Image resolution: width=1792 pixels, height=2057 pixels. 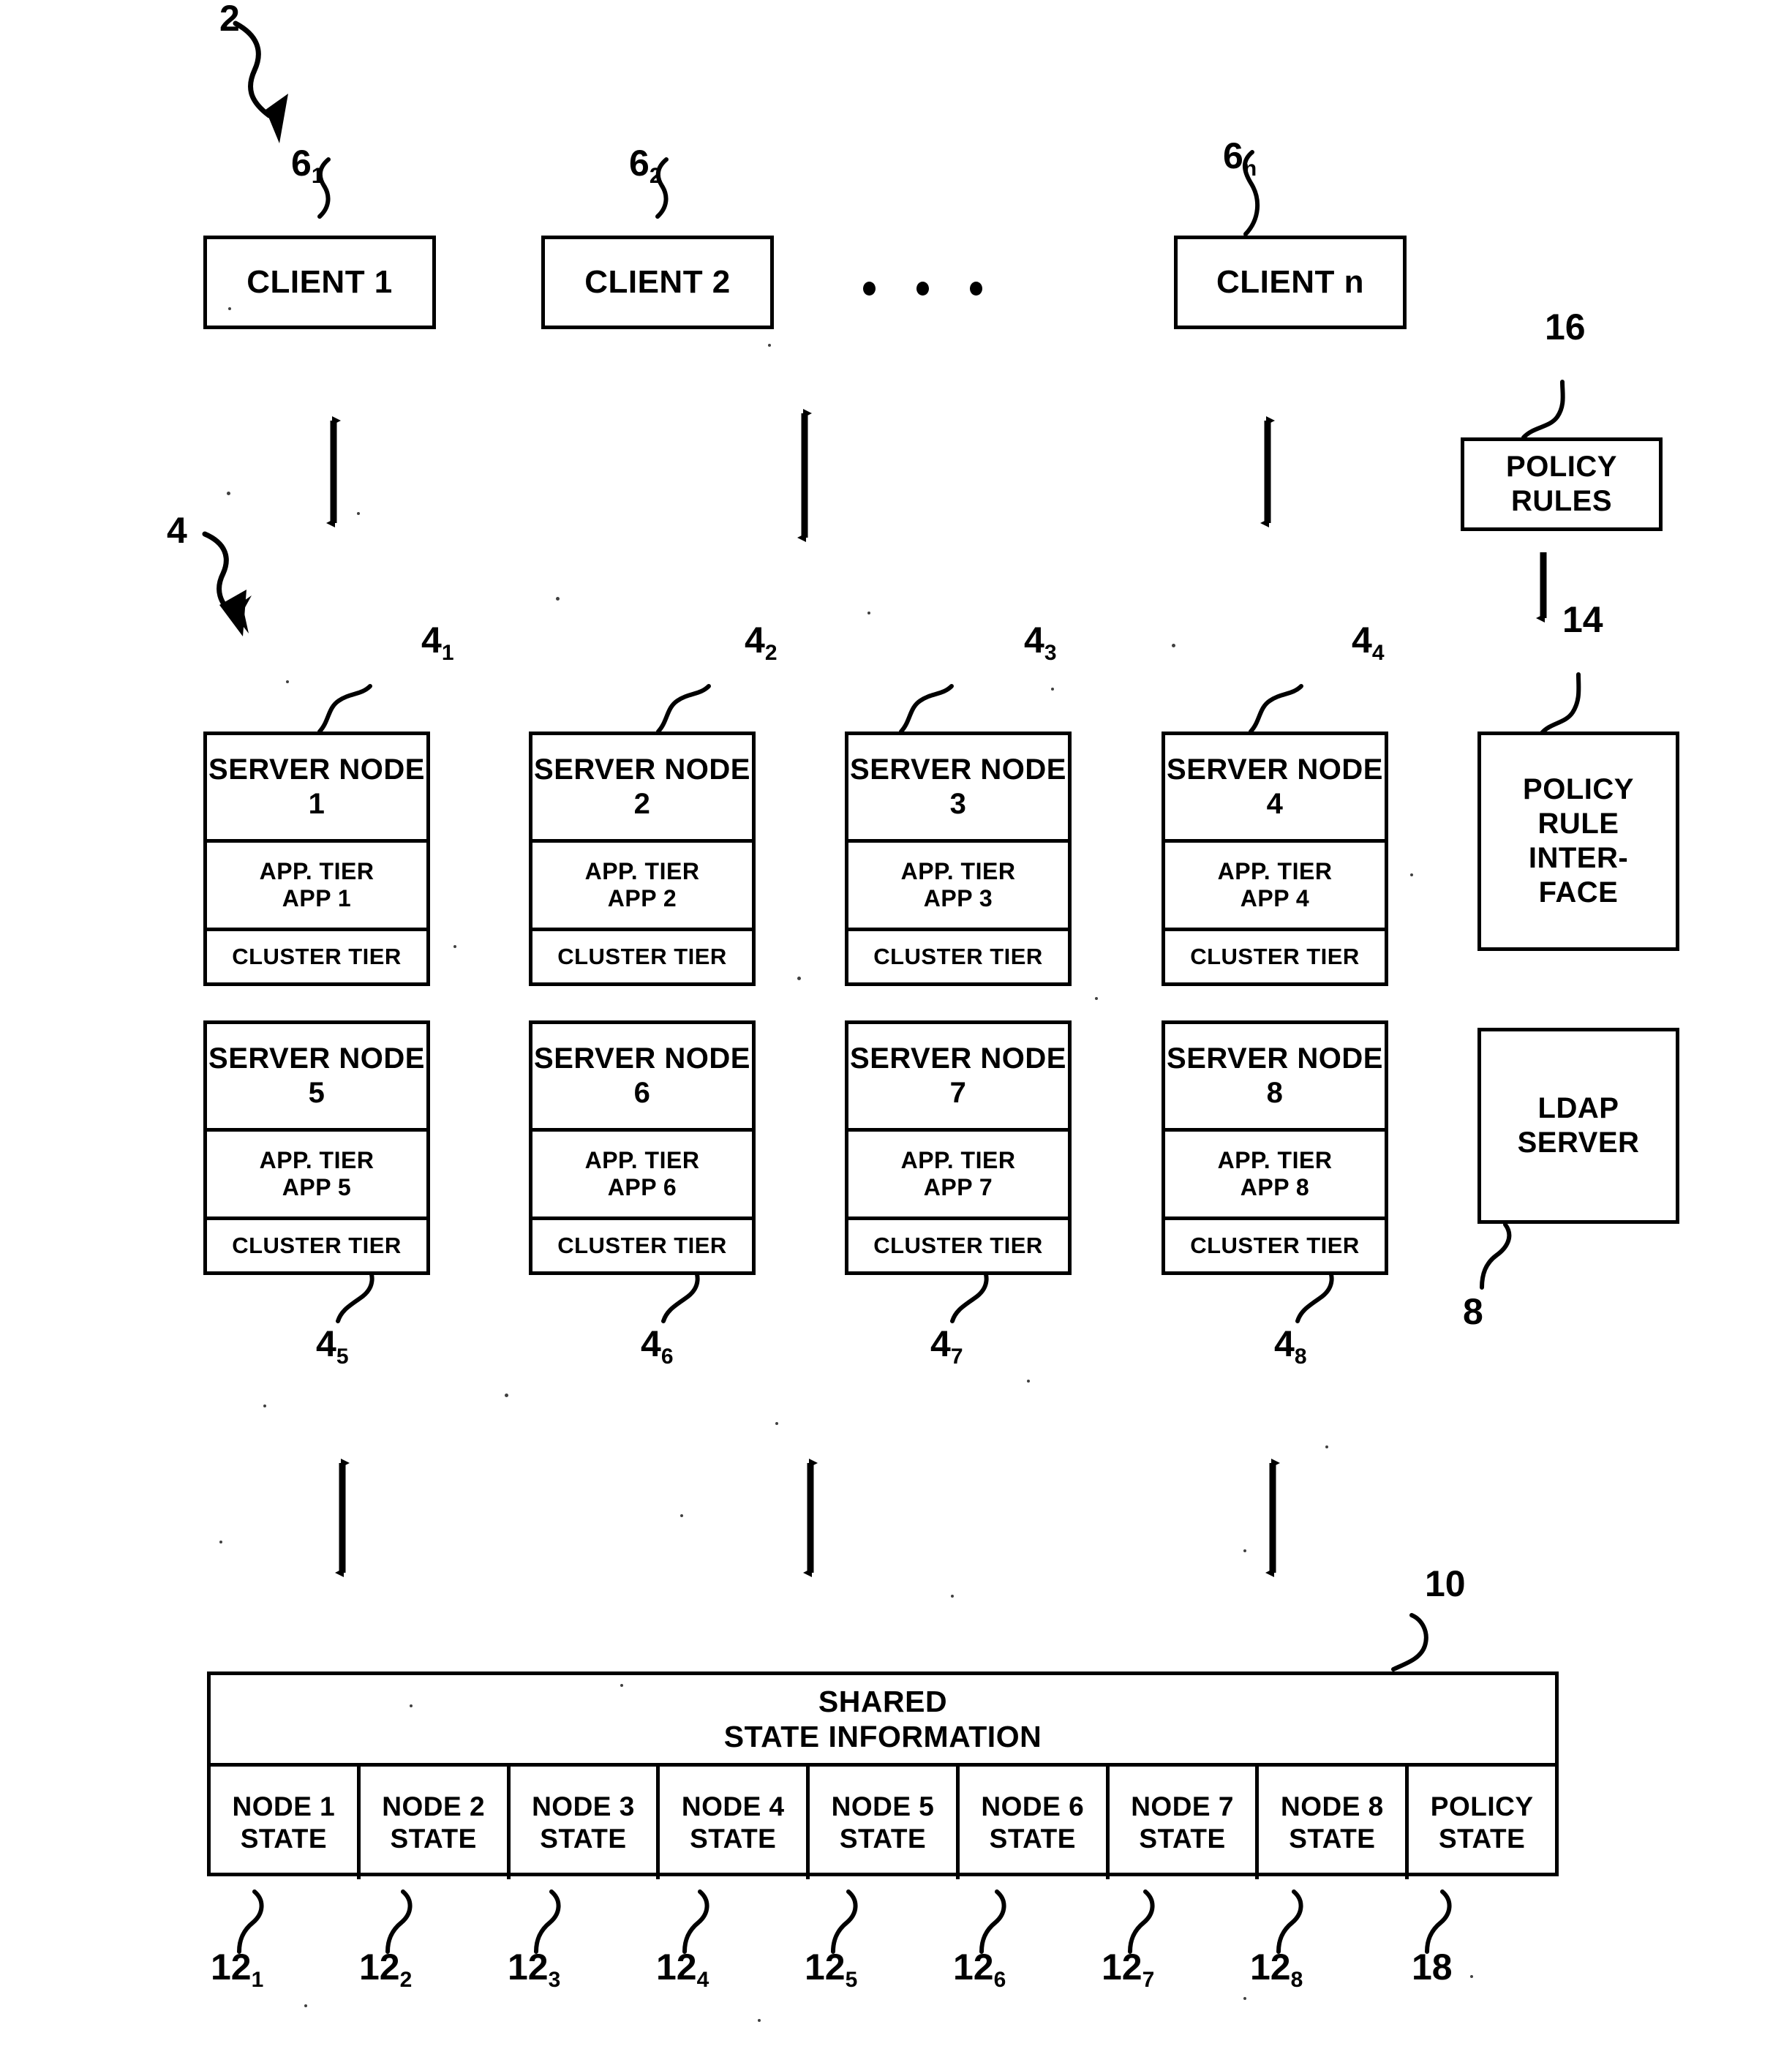 I want to click on client-box-1: CLIENT 1, so click(x=319, y=282).